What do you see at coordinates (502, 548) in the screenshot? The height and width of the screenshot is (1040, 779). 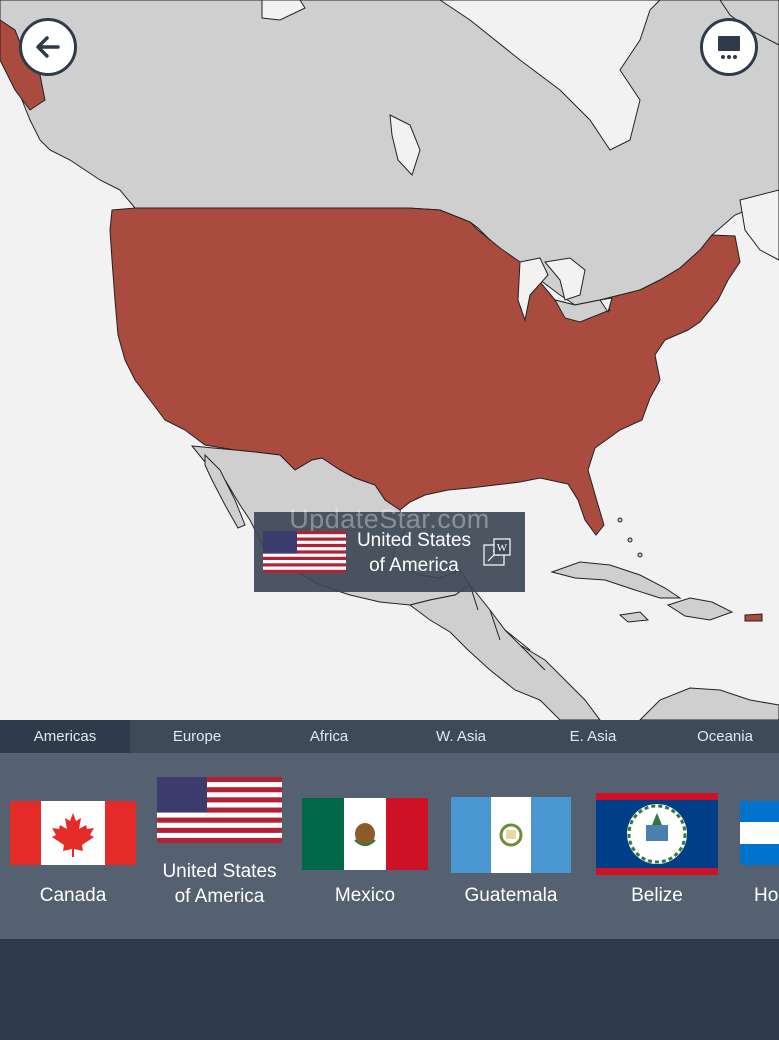 I see `svg-text: W` at bounding box center [502, 548].